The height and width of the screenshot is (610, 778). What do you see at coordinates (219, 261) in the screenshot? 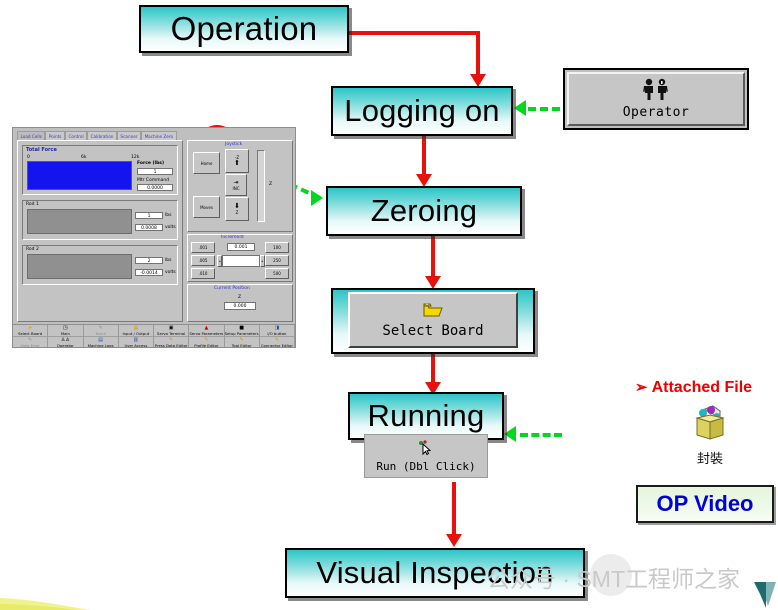
I see `increment-spin-left: ◂` at bounding box center [219, 261].